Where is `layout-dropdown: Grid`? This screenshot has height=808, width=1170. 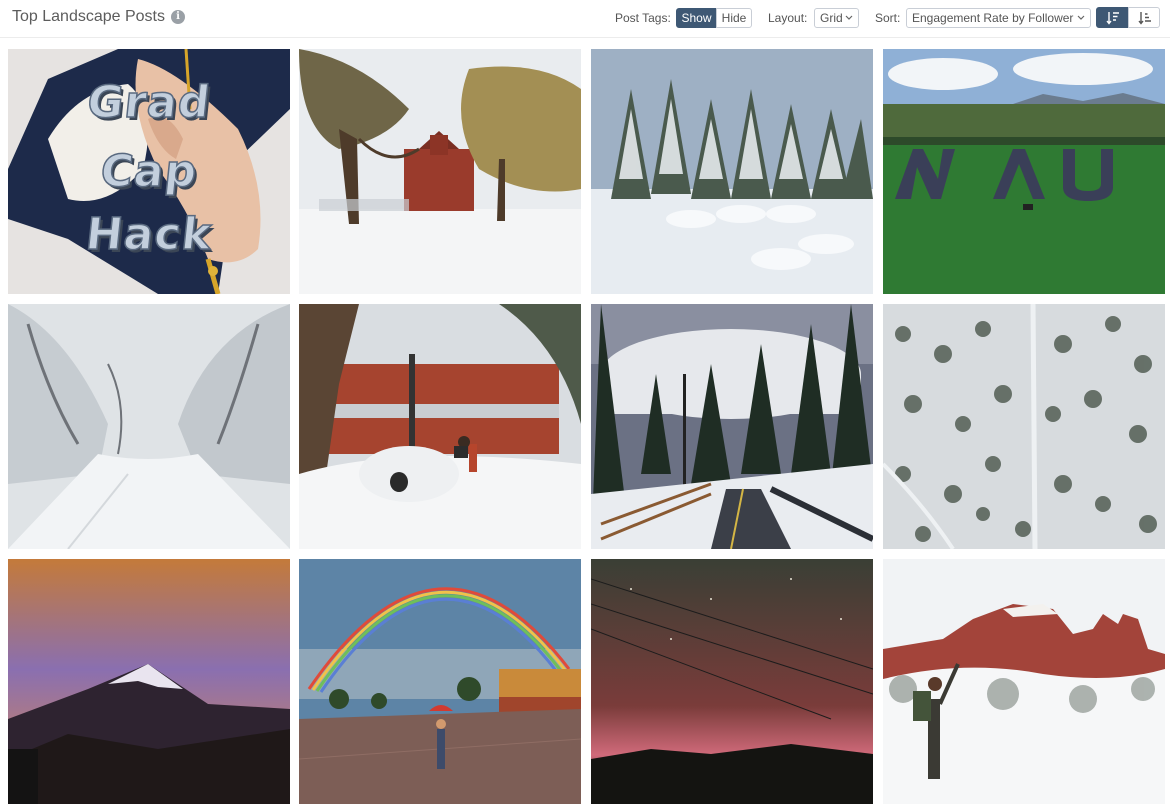
layout-dropdown: Grid is located at coordinates (836, 18).